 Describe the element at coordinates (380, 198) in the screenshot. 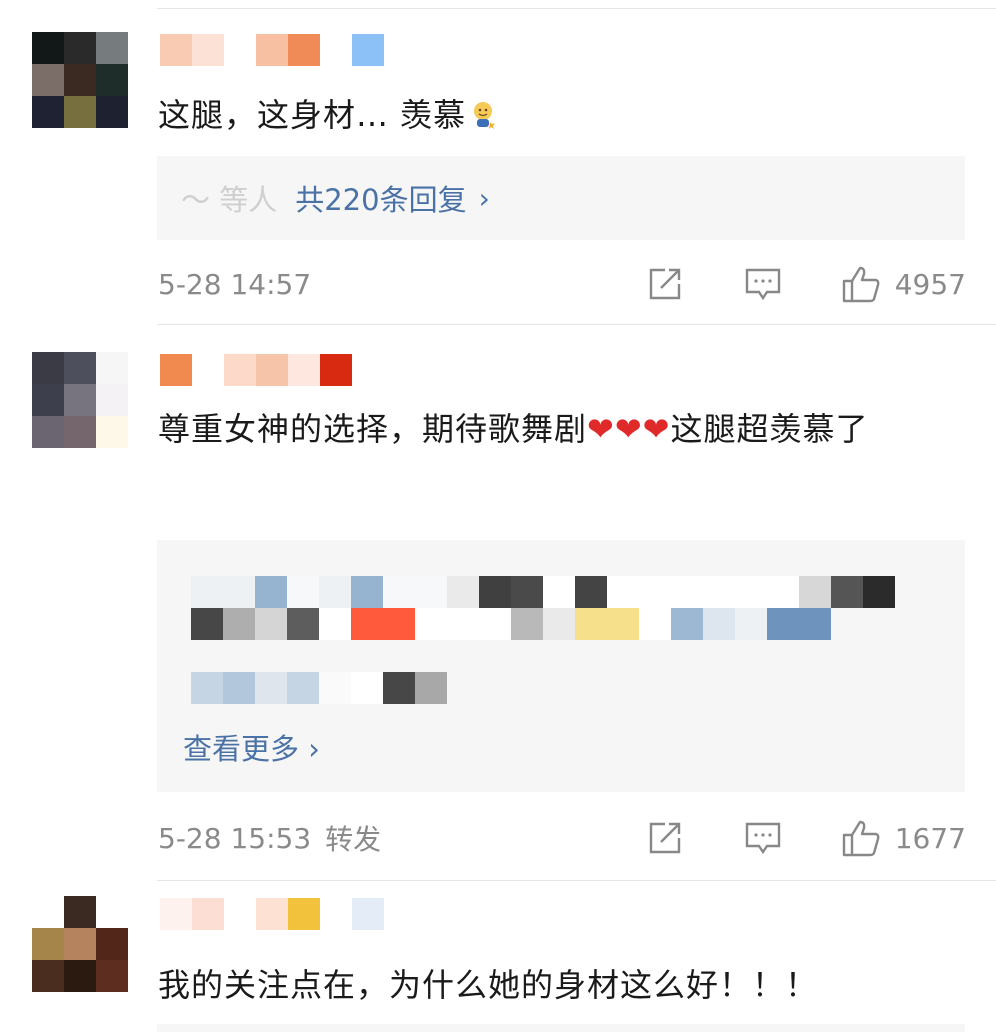

I see `reply-count-link: 共220条回复` at that location.